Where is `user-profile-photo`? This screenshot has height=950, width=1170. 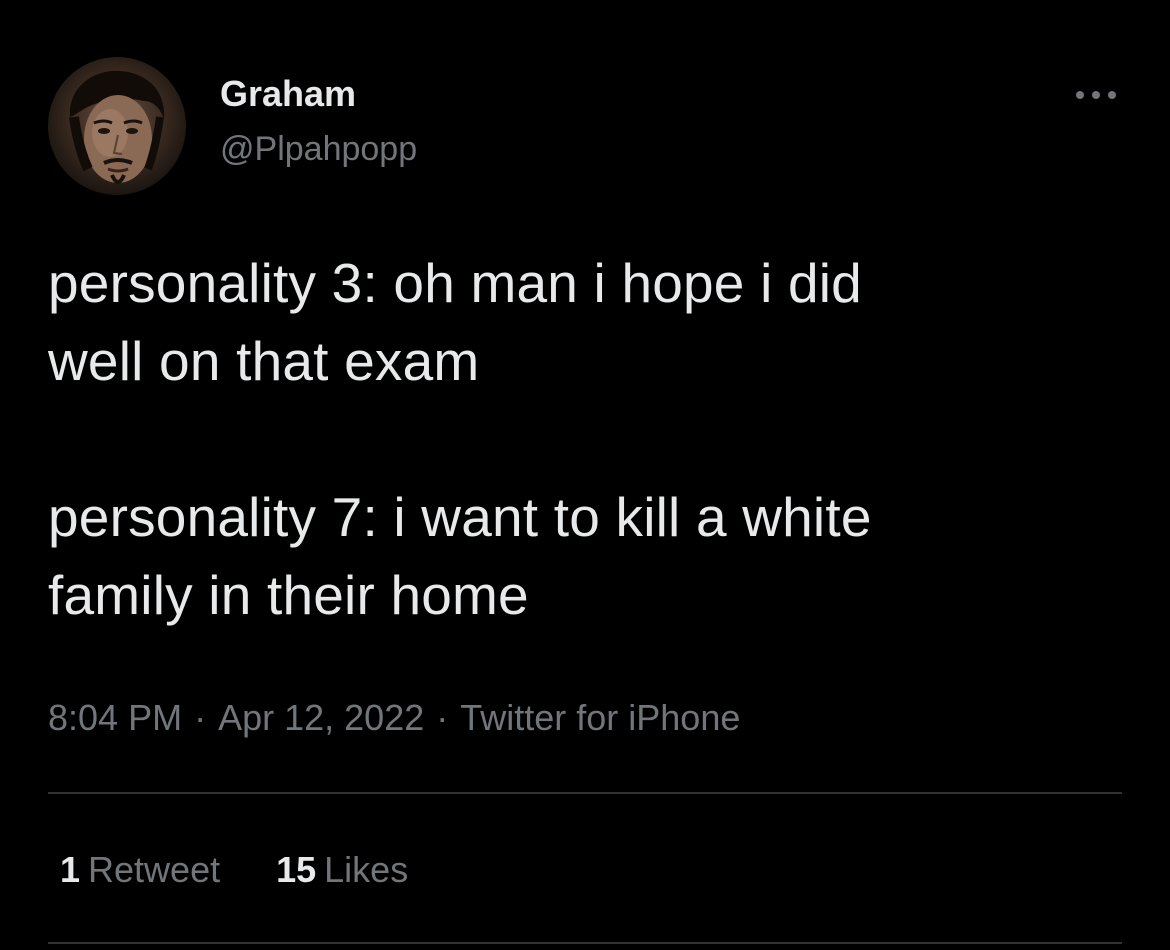 user-profile-photo is located at coordinates (117, 127).